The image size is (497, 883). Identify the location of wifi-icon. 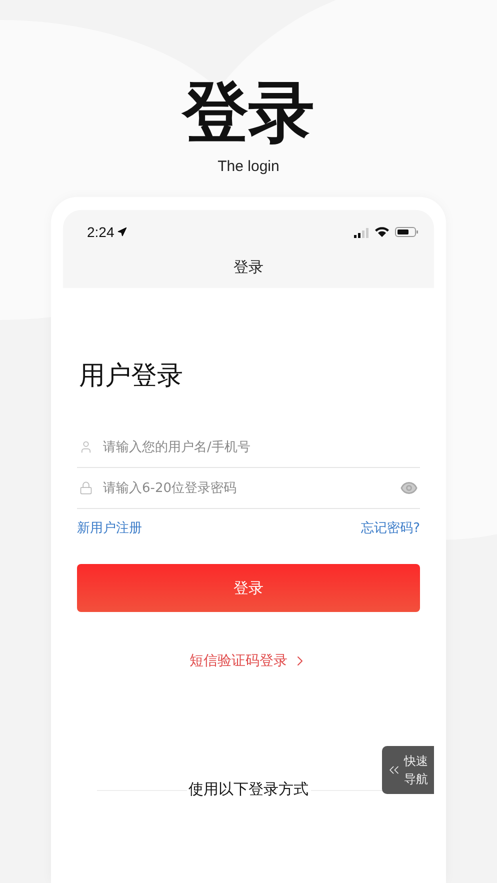
(382, 232).